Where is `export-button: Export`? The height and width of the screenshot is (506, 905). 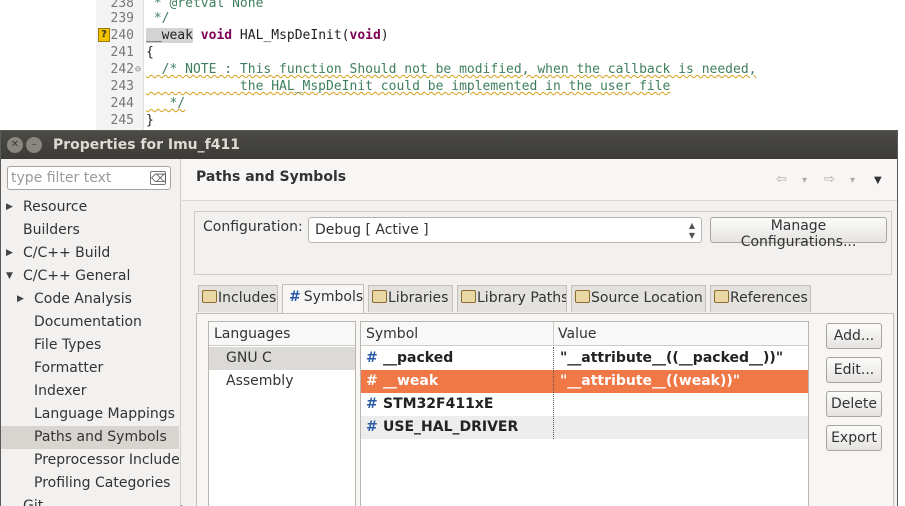
export-button: Export is located at coordinates (854, 438).